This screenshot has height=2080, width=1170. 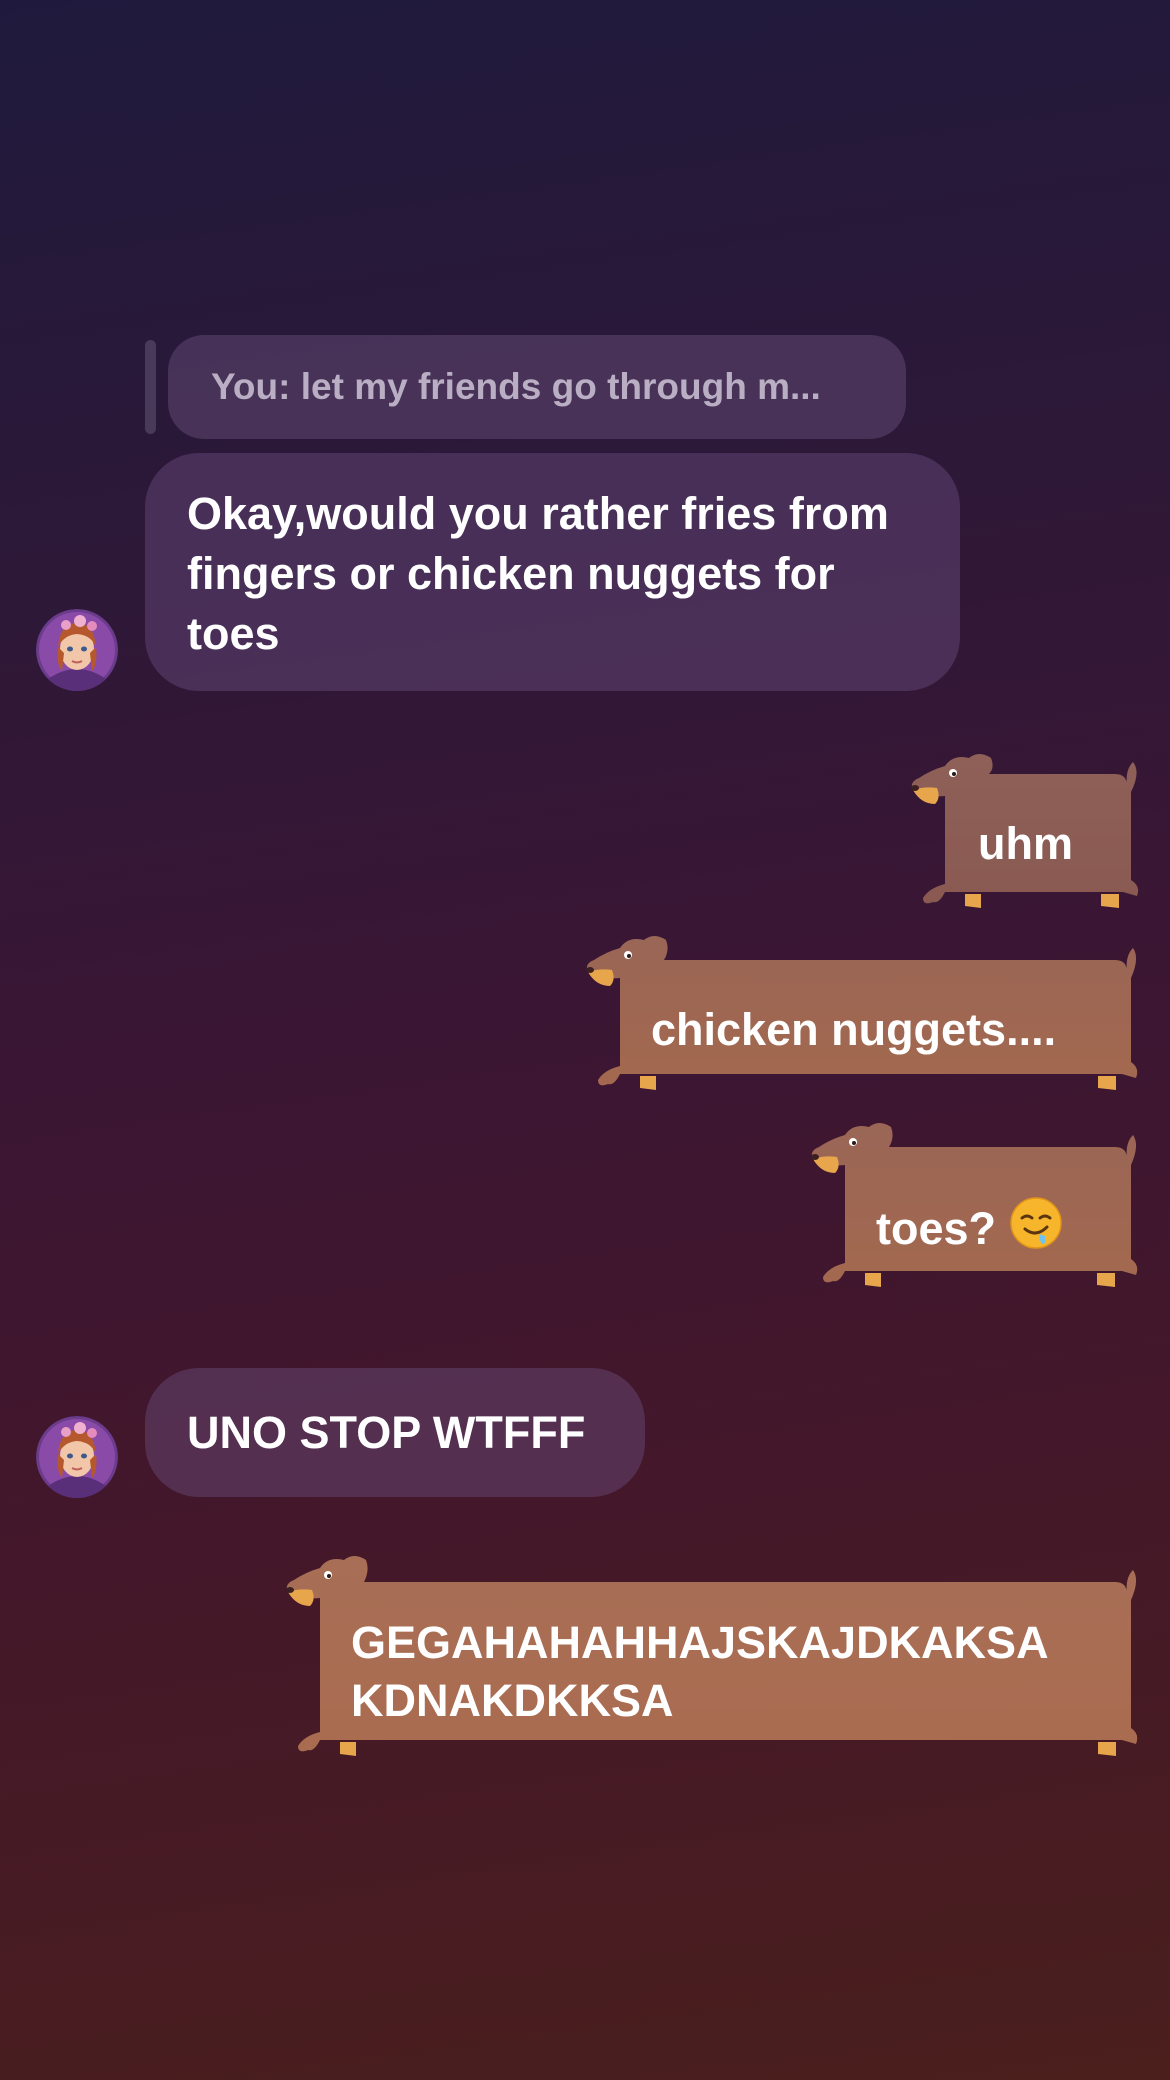 I want to click on outgoing-message-text: toes?, so click(x=969, y=1228).